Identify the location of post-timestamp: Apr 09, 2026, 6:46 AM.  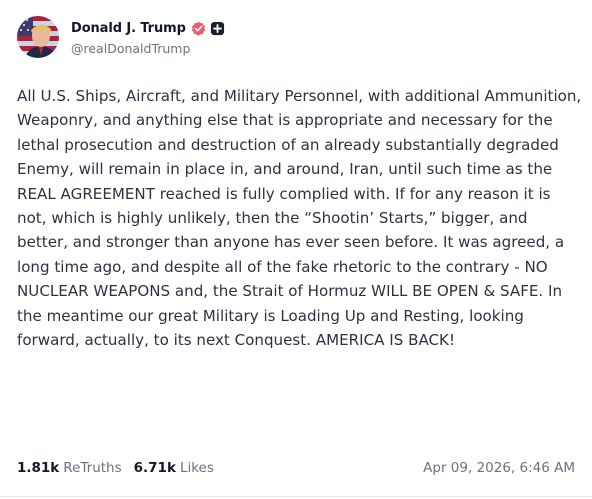
(499, 468).